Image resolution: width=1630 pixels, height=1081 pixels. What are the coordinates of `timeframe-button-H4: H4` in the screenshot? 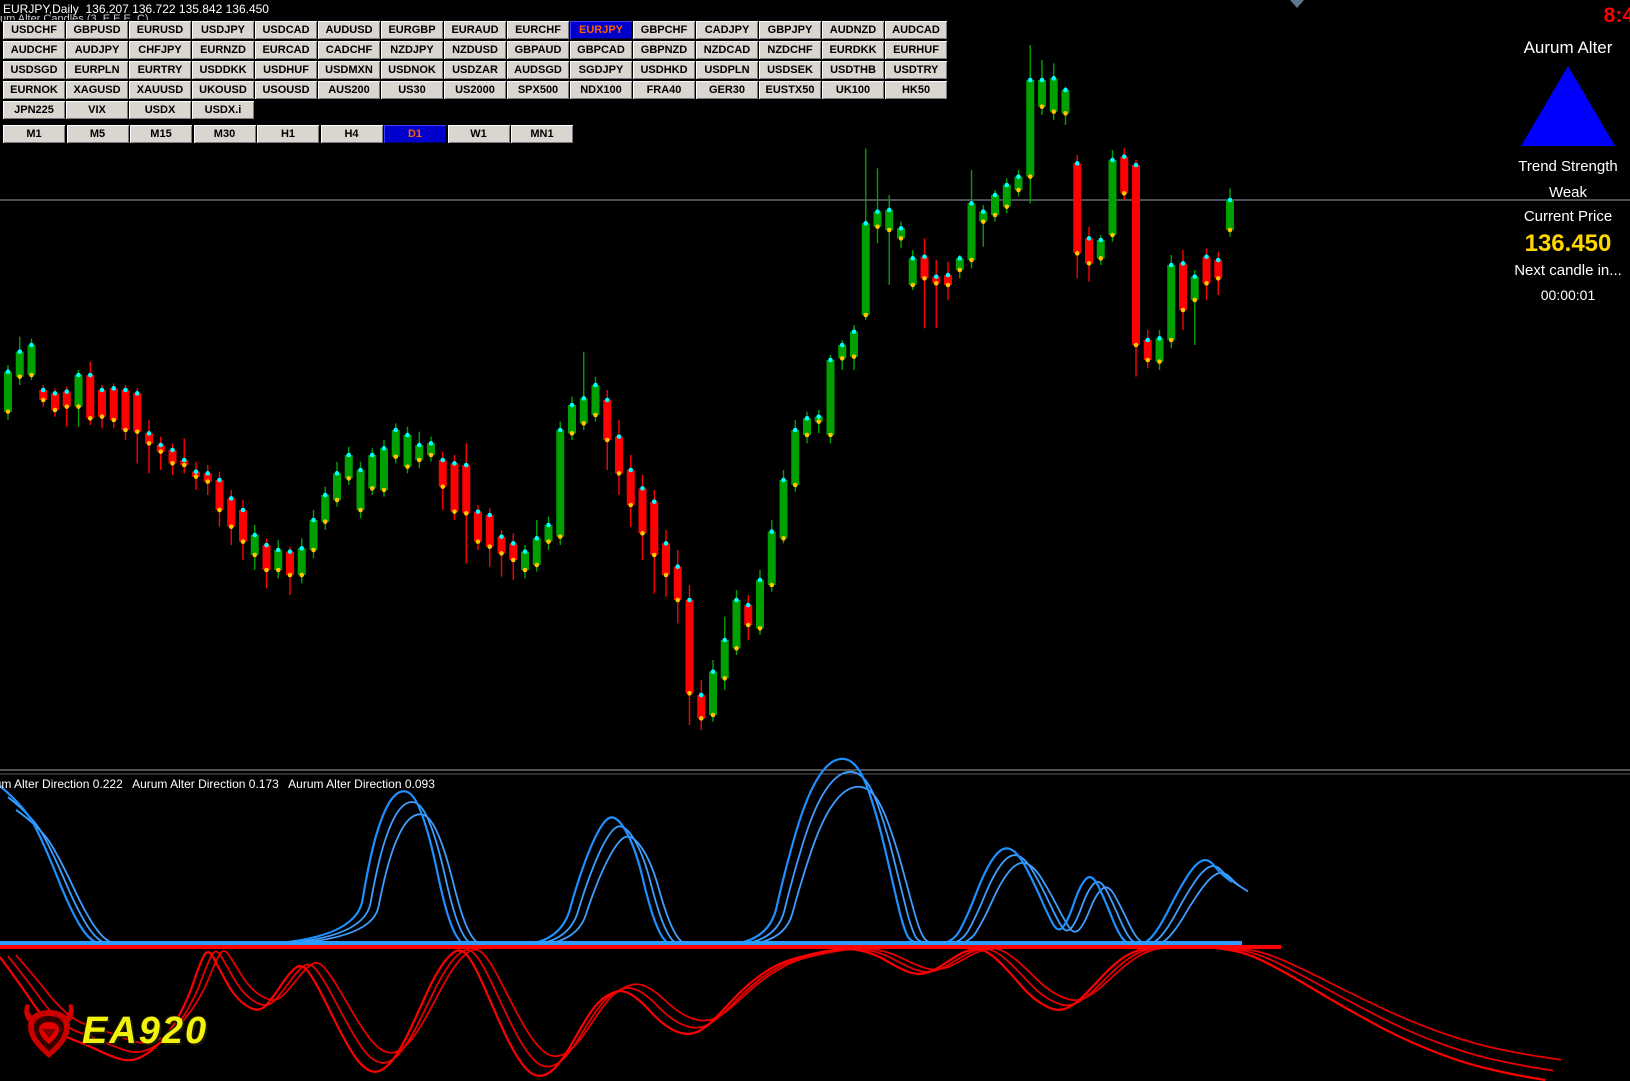 It's located at (351, 134).